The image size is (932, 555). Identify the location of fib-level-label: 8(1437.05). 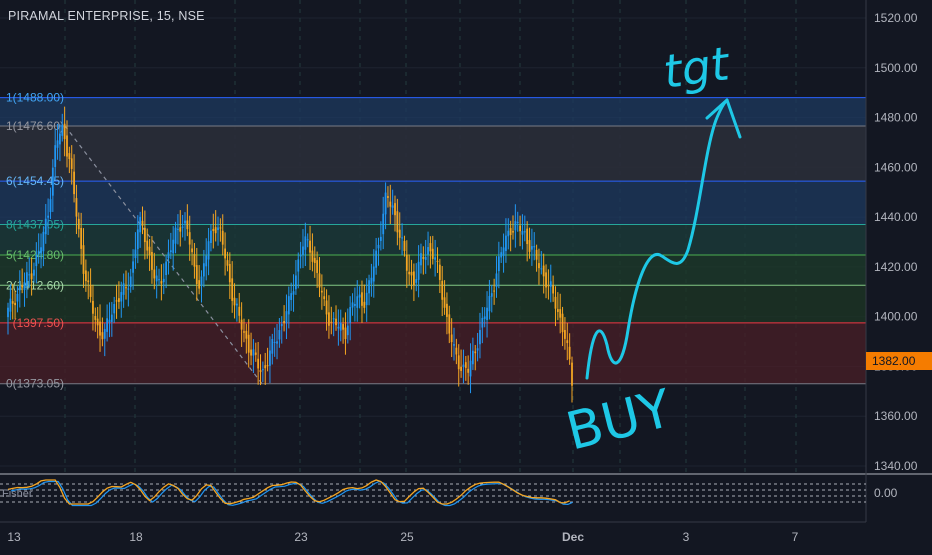
(35, 224).